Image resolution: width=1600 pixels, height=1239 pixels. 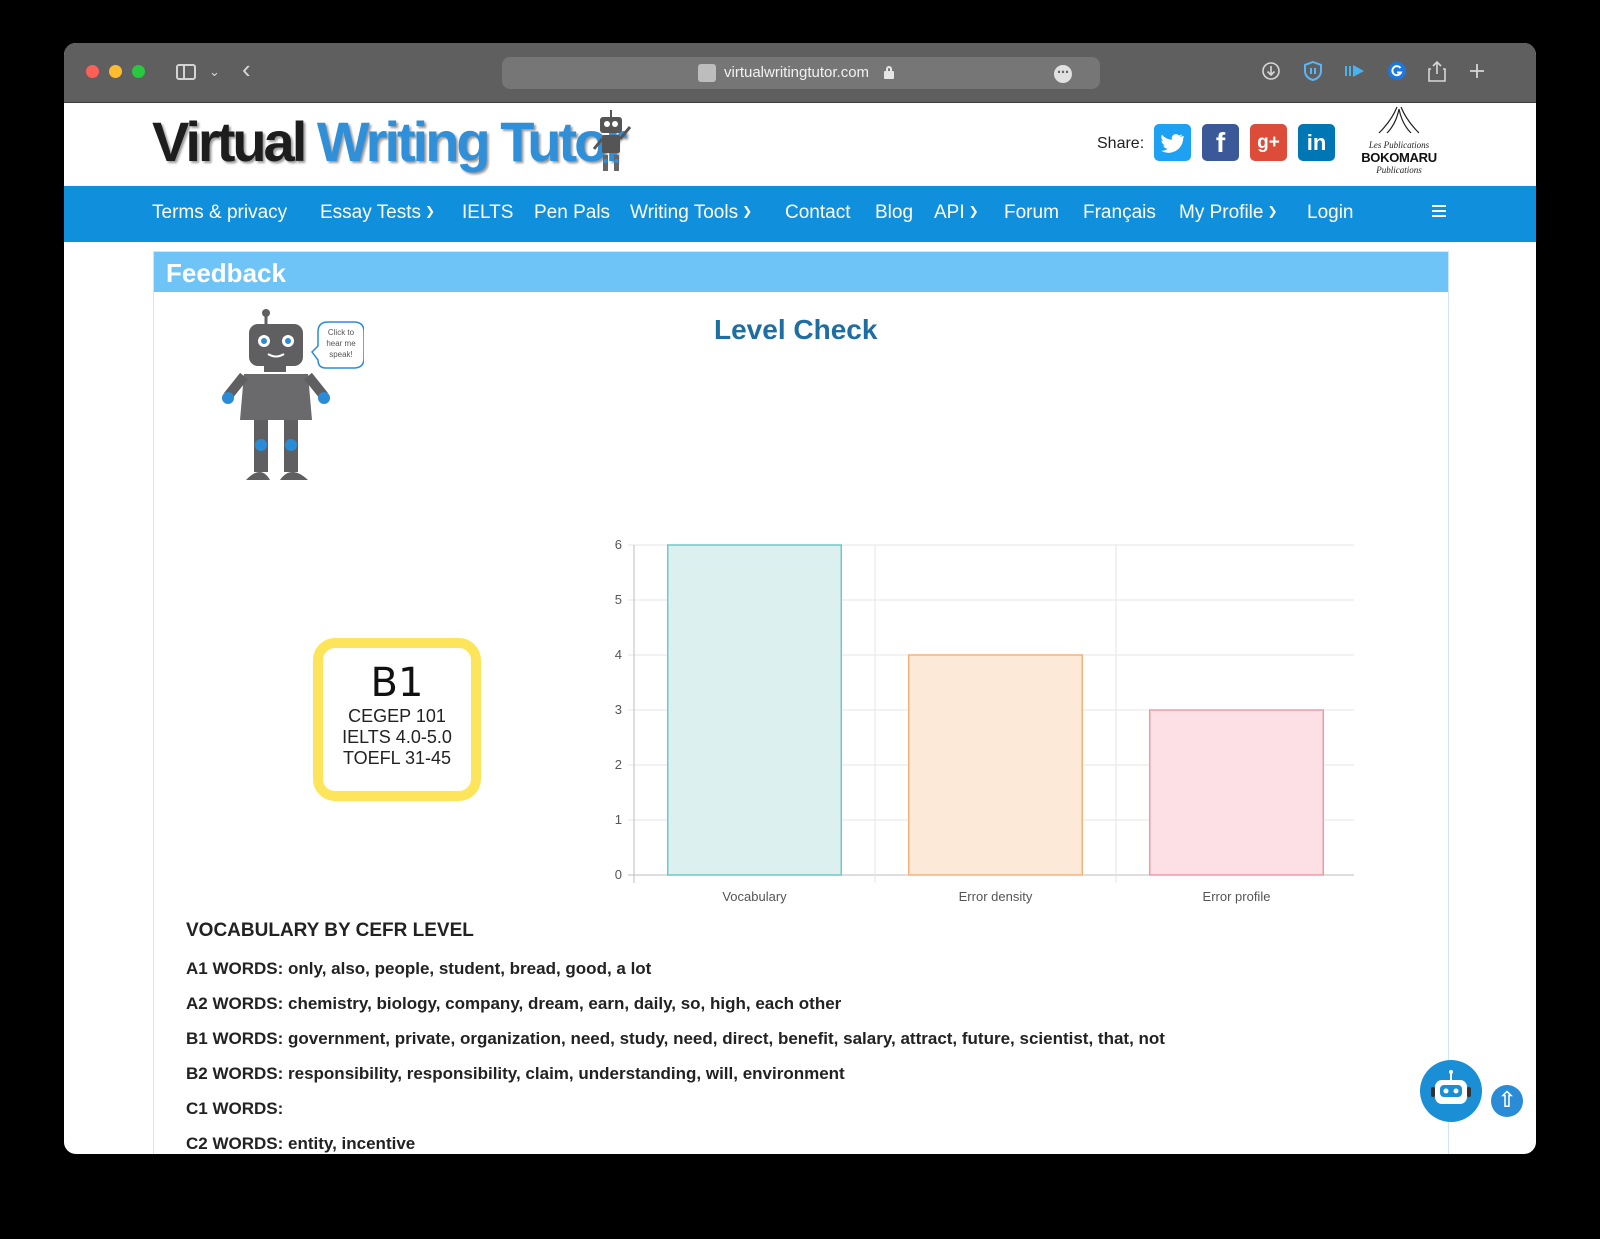 I want to click on publisher-name: BOKOMARU, so click(x=1399, y=157).